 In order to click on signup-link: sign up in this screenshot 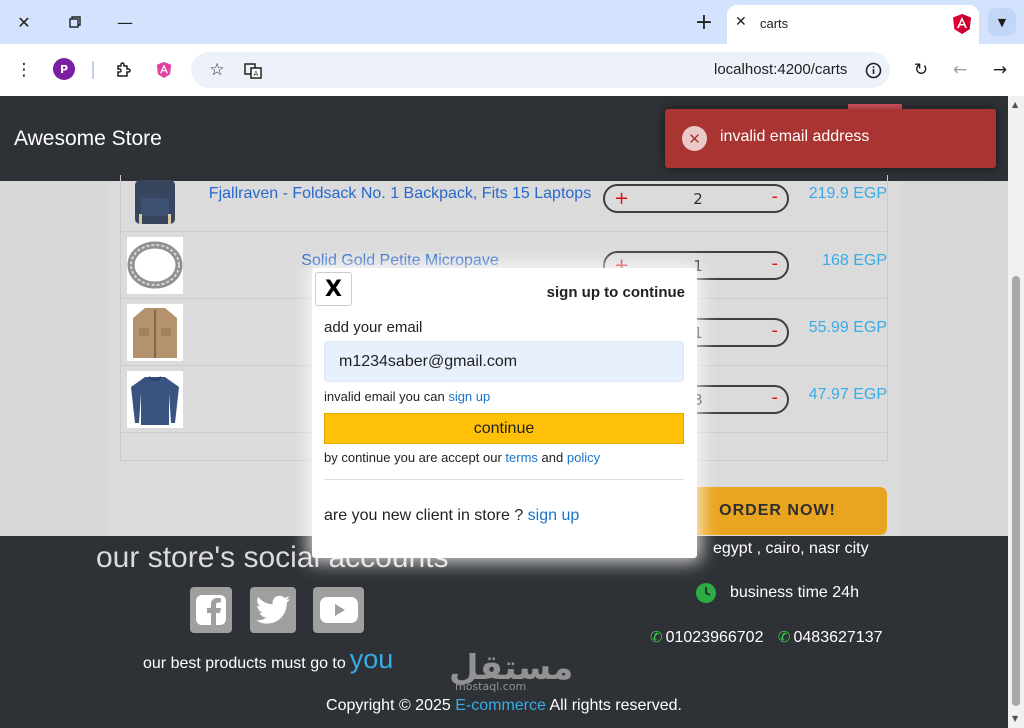, I will do `click(469, 396)`.